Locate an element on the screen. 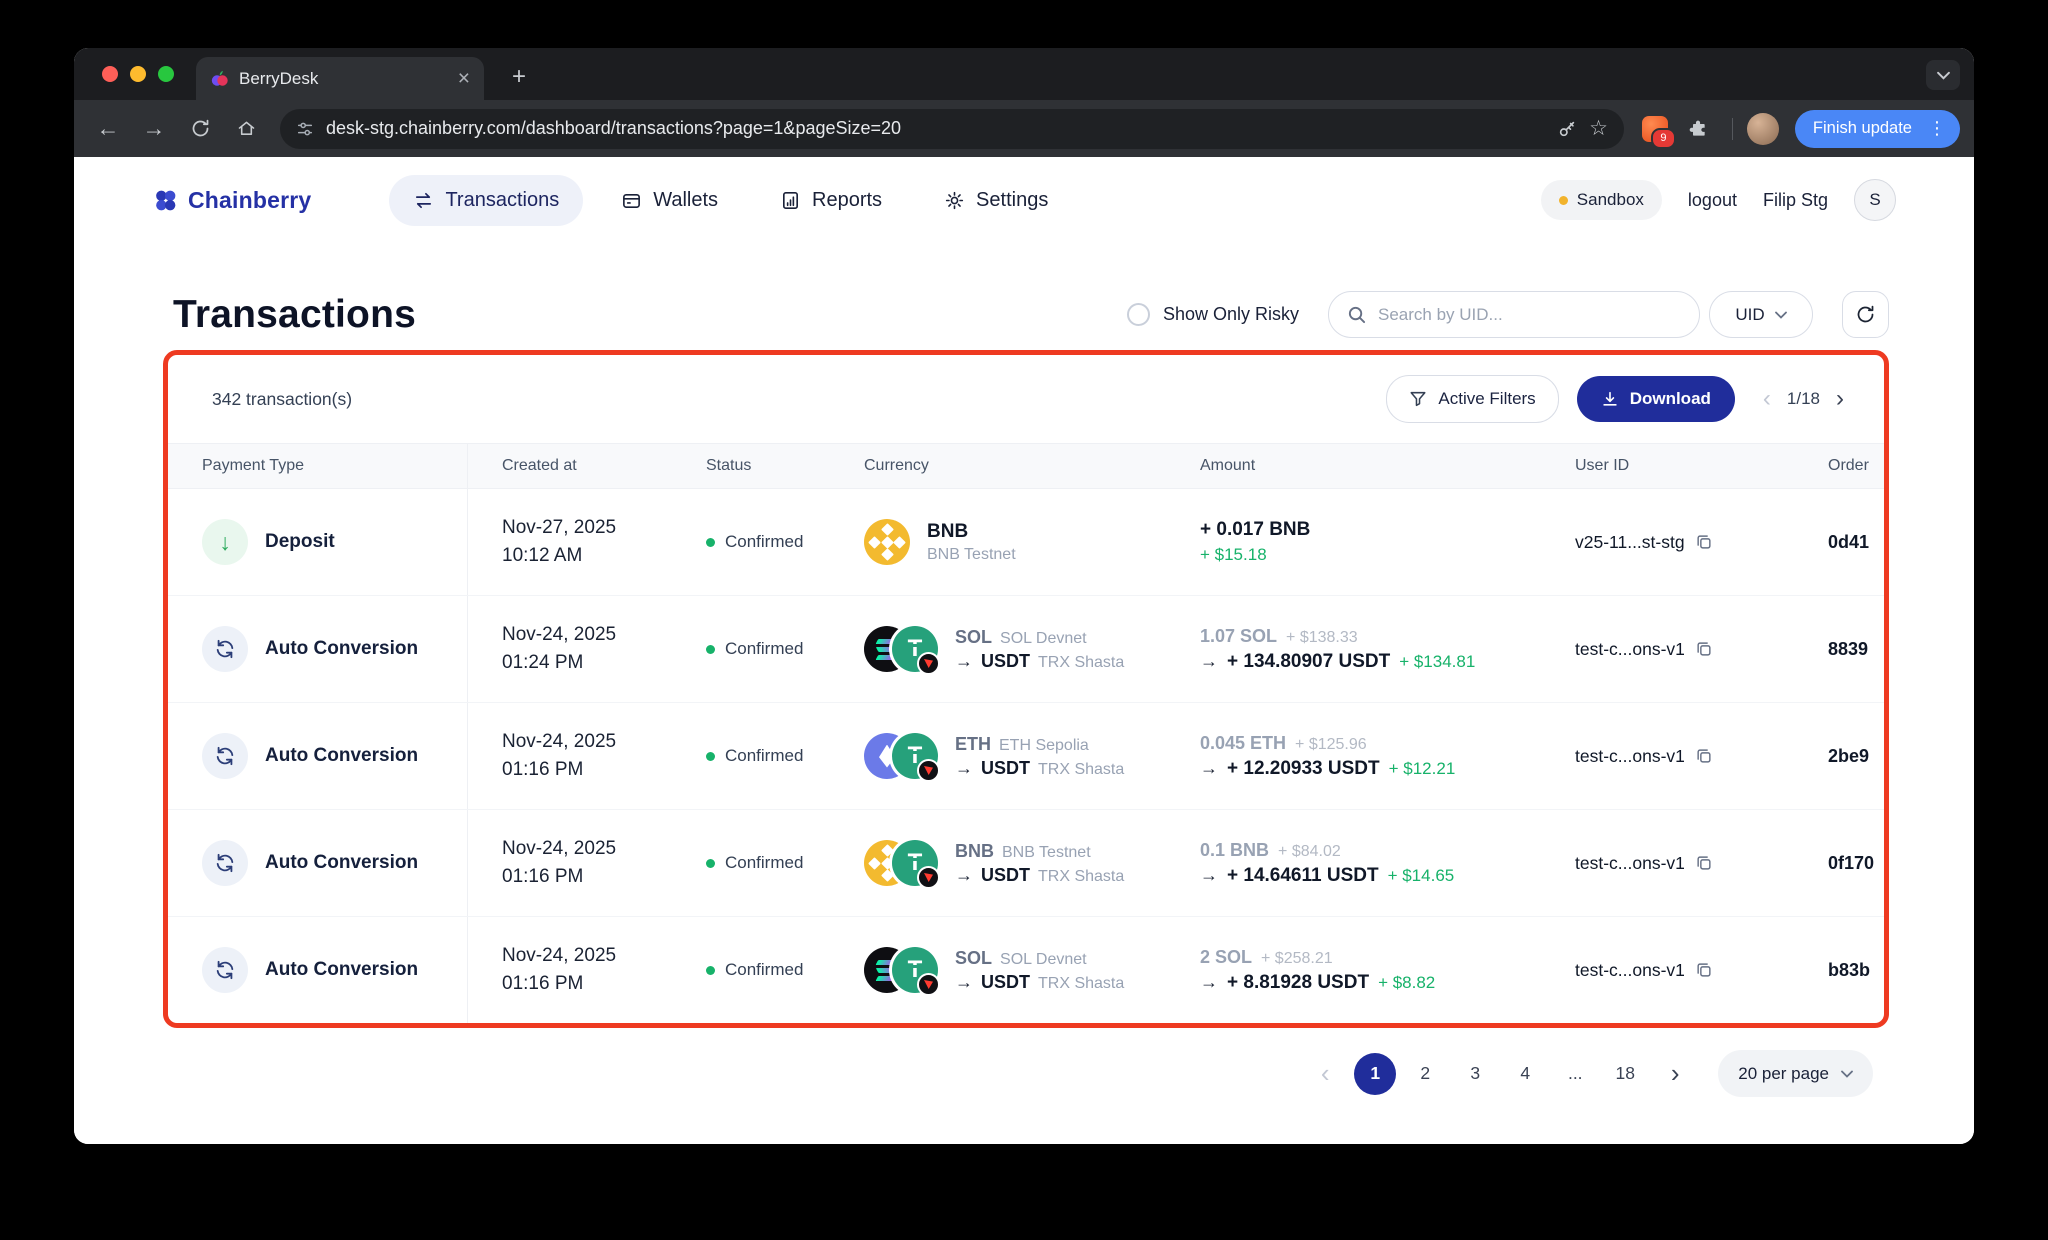 The image size is (2048, 1240). extension-button: 9 is located at coordinates (1657, 130).